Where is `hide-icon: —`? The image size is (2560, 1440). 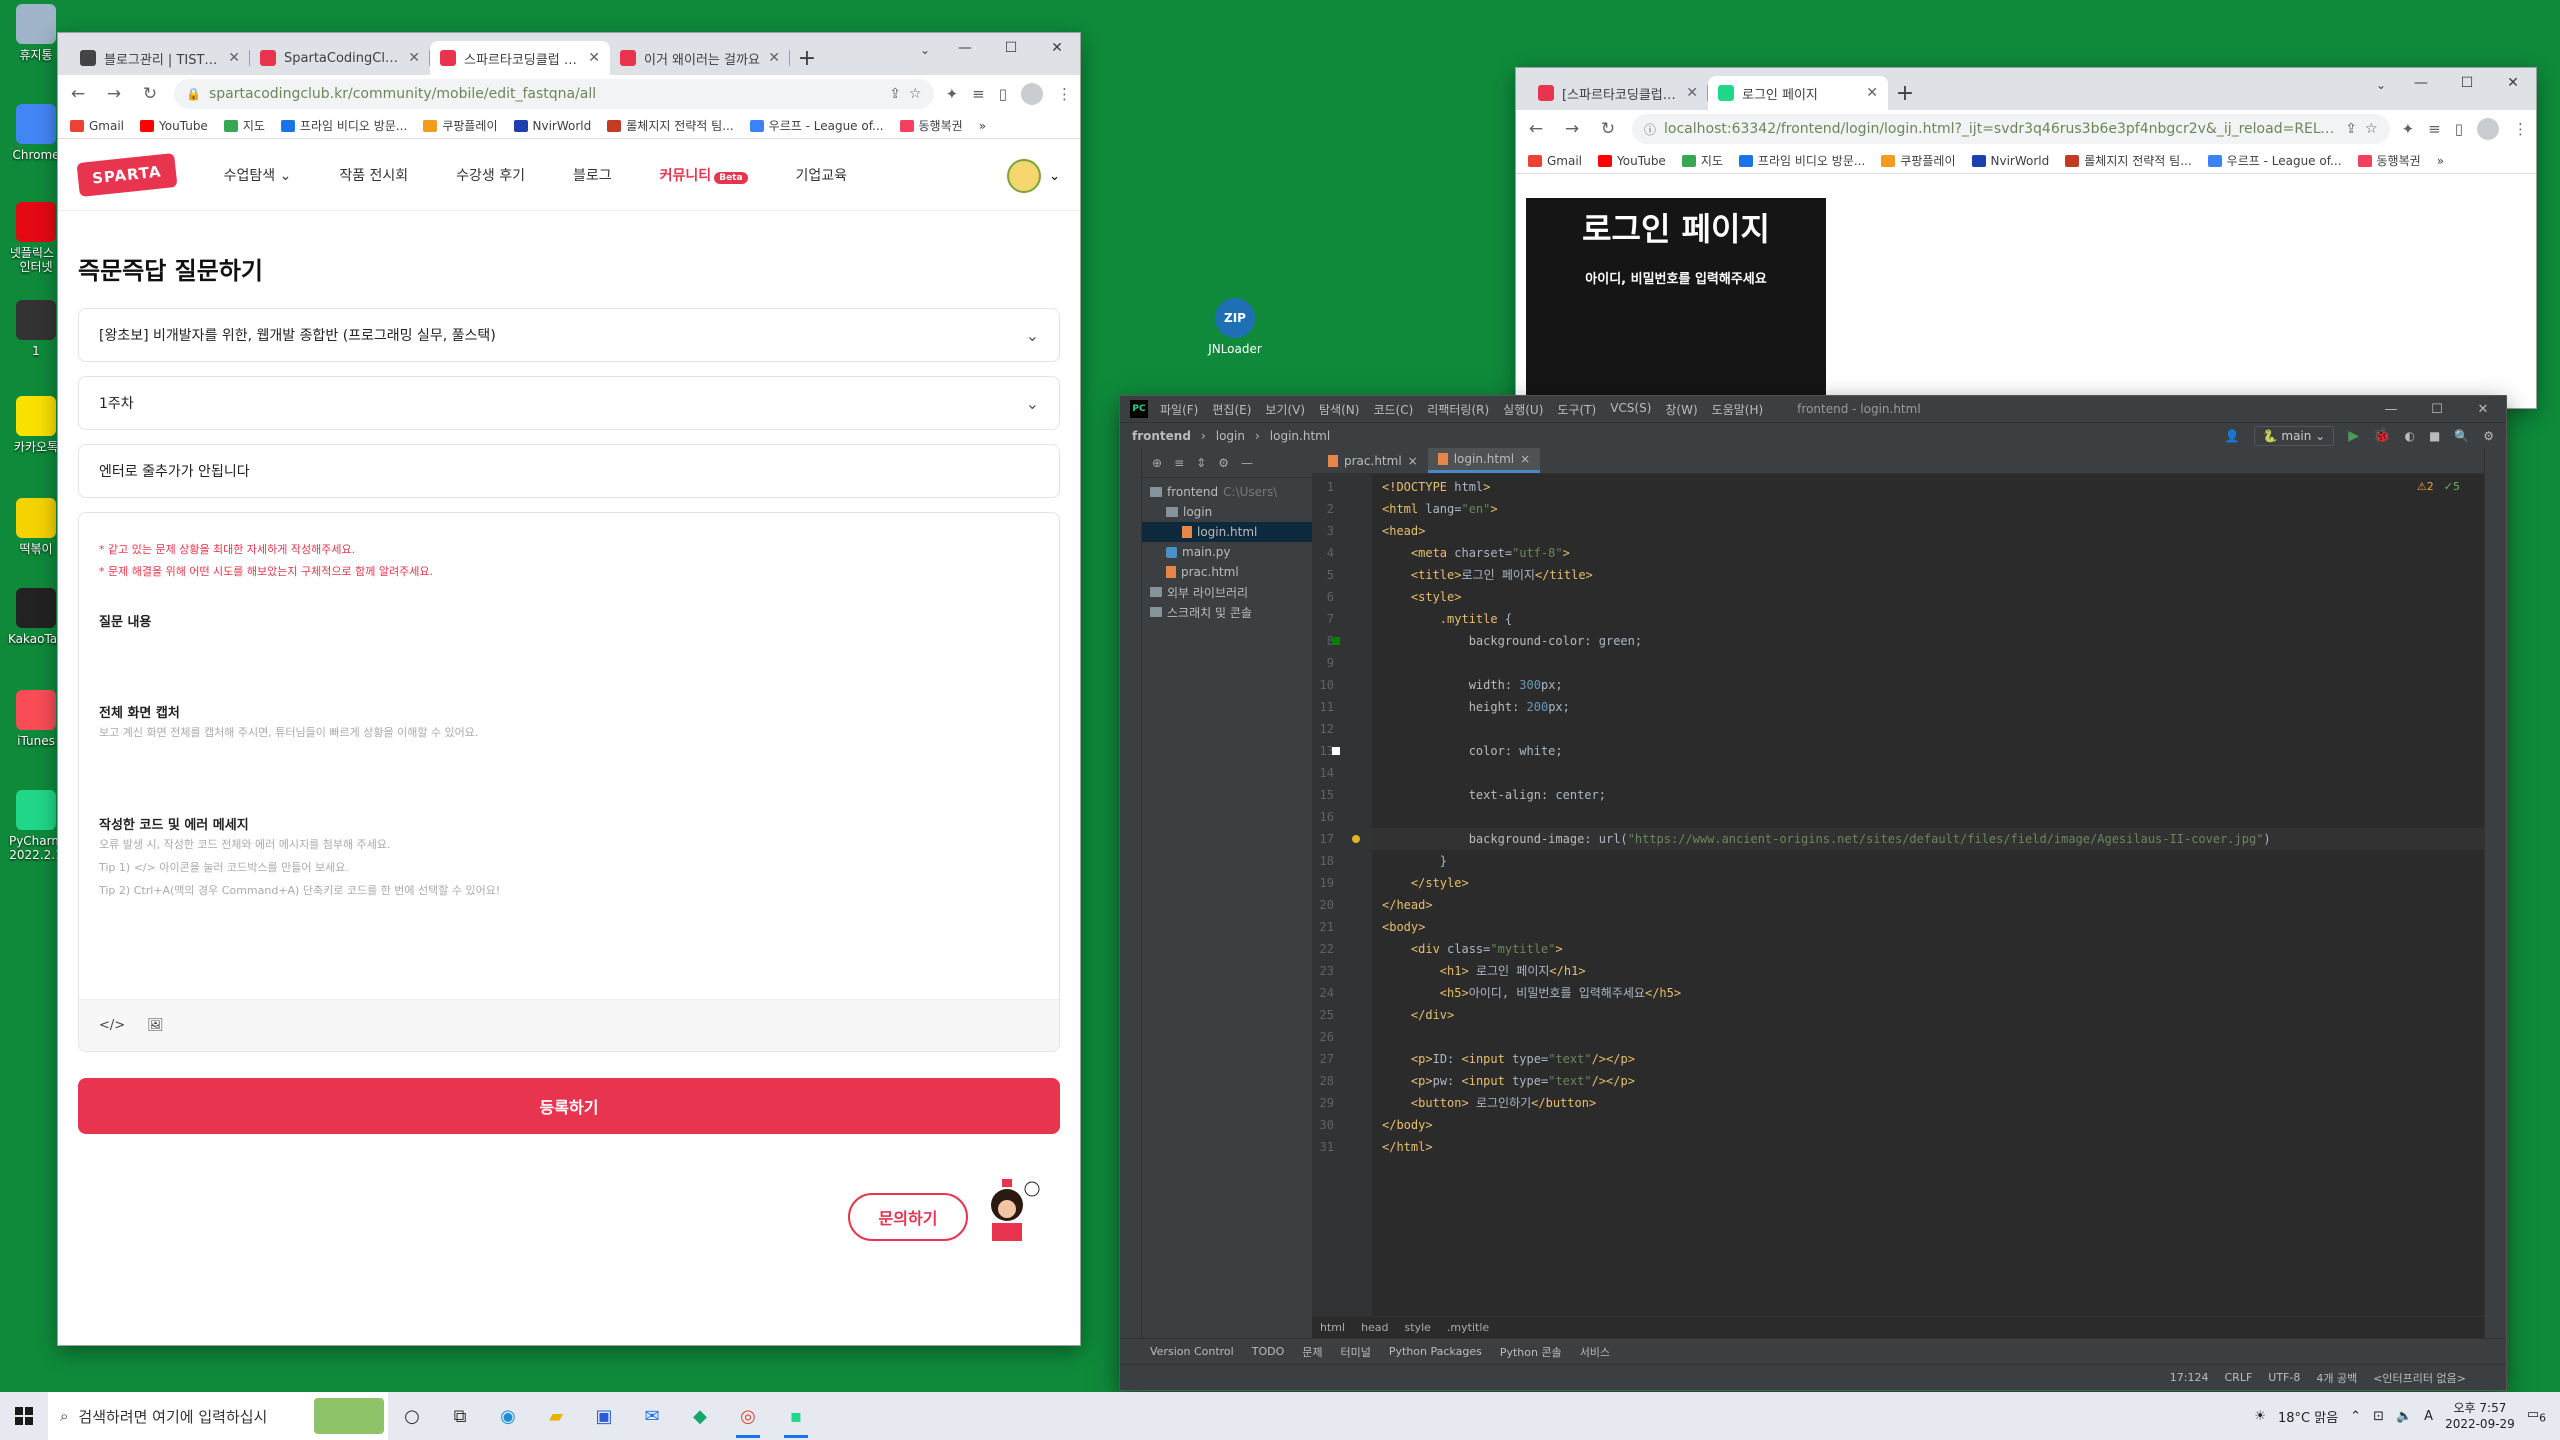 hide-icon: — is located at coordinates (1247, 466).